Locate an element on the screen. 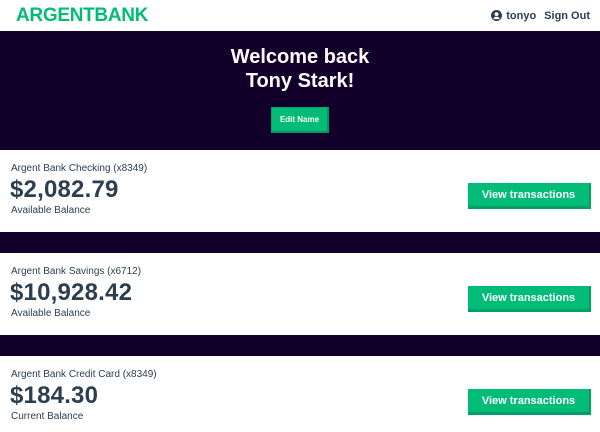 The width and height of the screenshot is (600, 432). account-title: Argent Bank Savings (x6712) is located at coordinates (76, 271).